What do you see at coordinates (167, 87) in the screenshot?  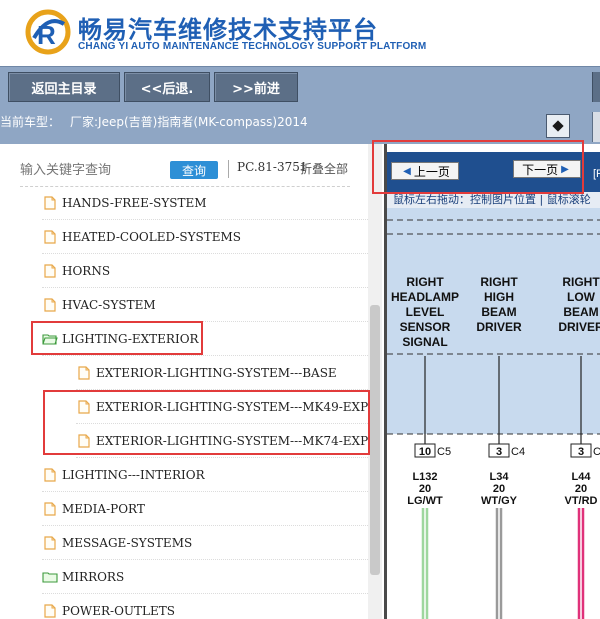 I see `back-button: <<后退.` at bounding box center [167, 87].